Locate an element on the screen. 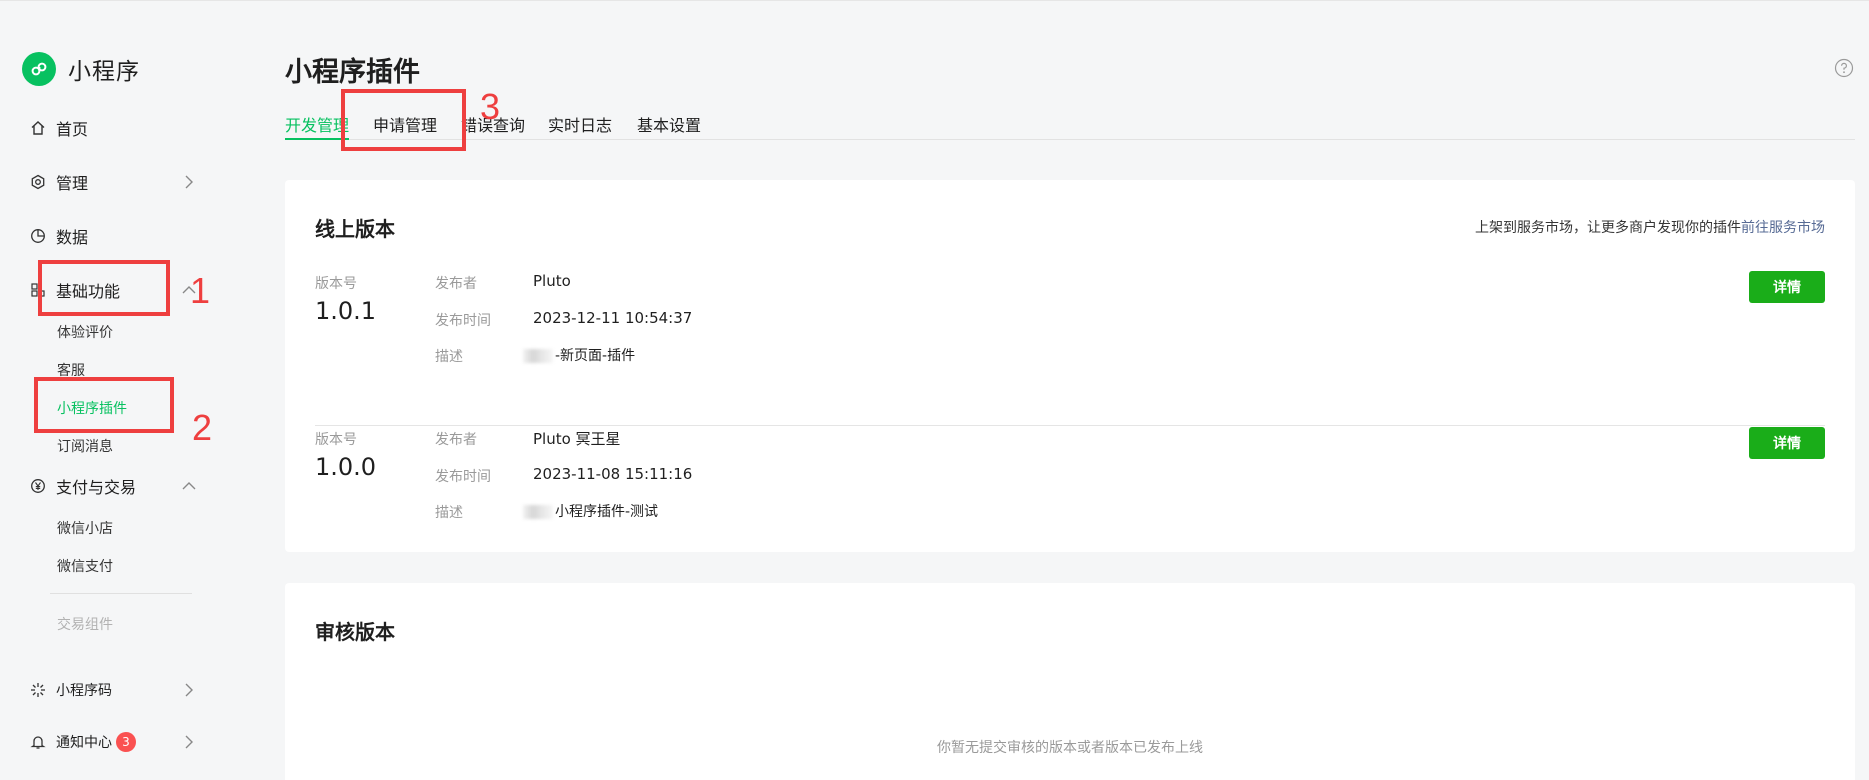 This screenshot has height=780, width=1869. settings-hexagon-icon is located at coordinates (38, 182).